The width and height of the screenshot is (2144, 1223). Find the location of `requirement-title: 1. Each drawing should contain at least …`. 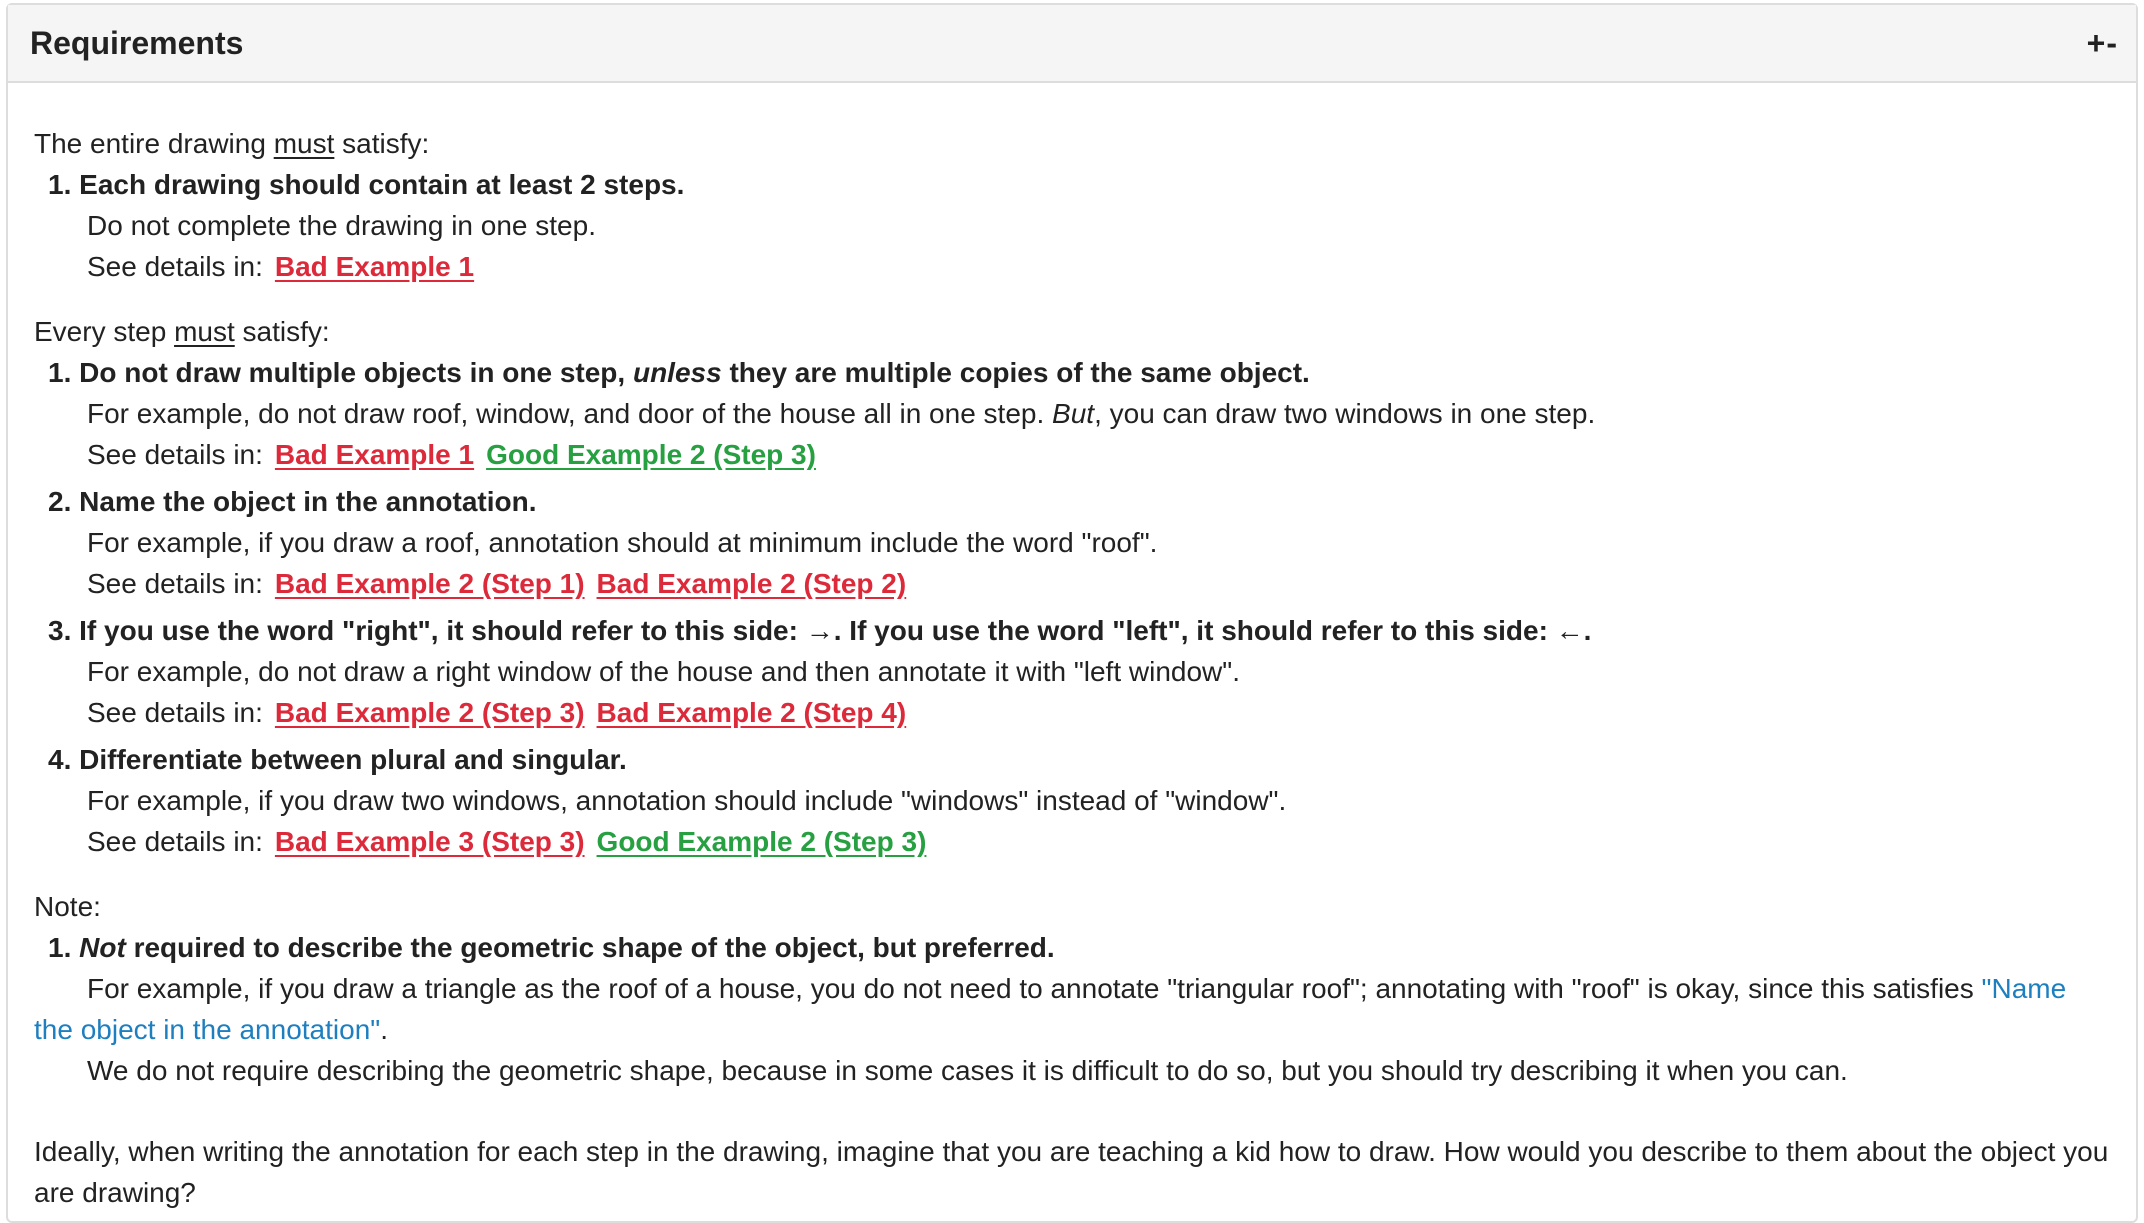

requirement-title: 1. Each drawing should contain at least … is located at coordinates (366, 184).